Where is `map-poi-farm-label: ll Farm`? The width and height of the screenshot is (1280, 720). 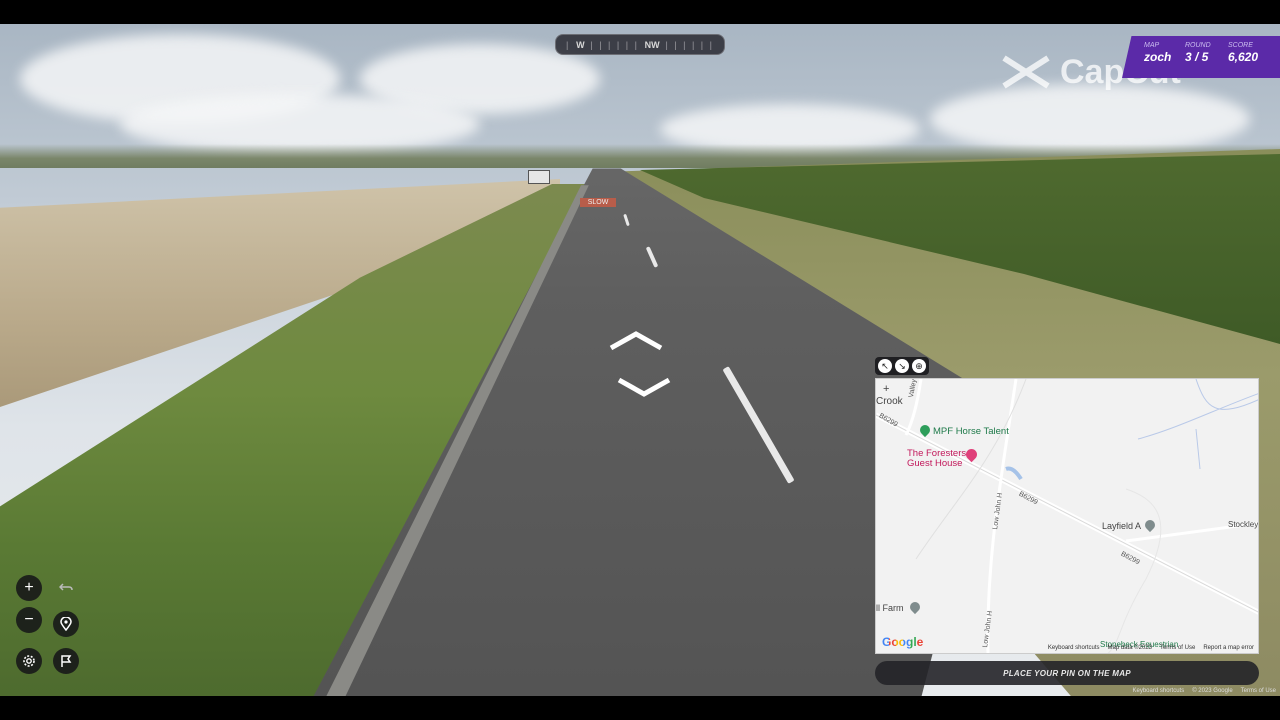 map-poi-farm-label: ll Farm is located at coordinates (890, 608).